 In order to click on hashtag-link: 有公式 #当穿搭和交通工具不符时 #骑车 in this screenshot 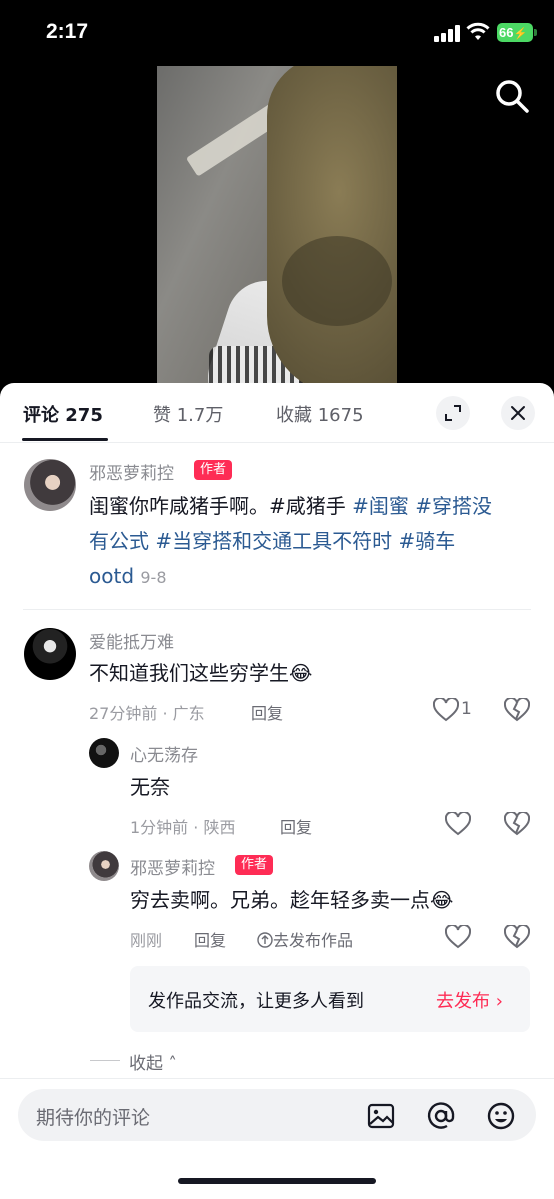, I will do `click(309, 541)`.